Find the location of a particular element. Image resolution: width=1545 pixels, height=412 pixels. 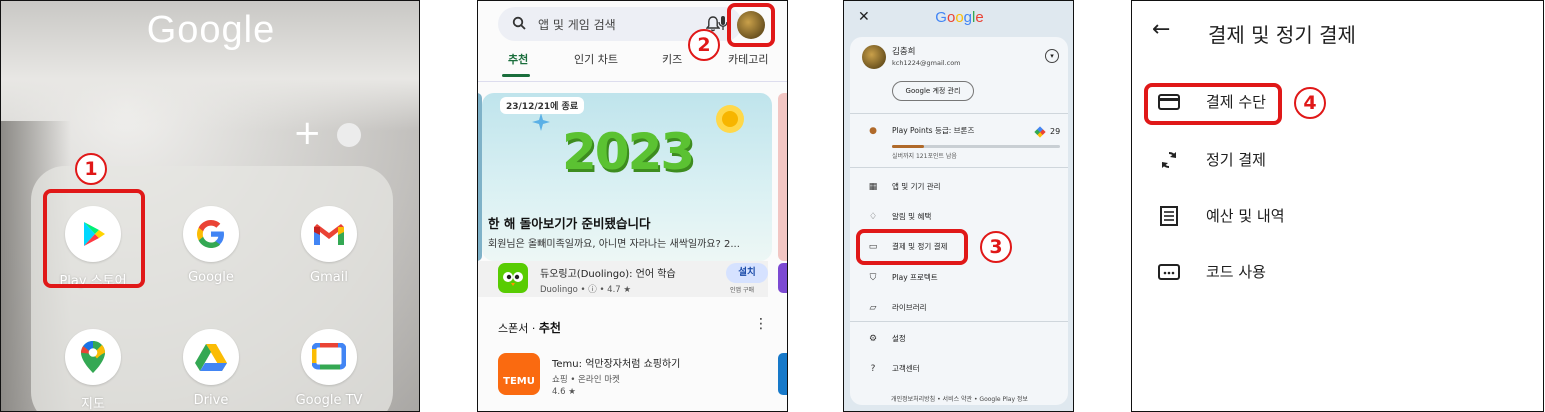

row-budget-history: 예산 및 내역 is located at coordinates (1220, 215).